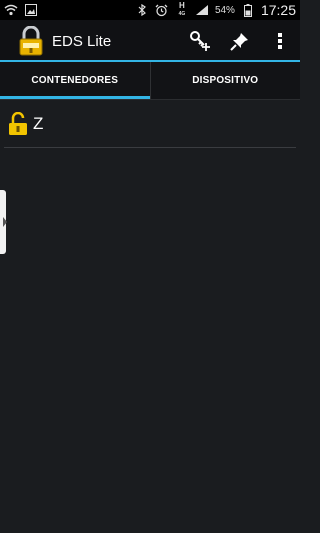 The image size is (320, 533). What do you see at coordinates (3, 222) in the screenshot?
I see `drawer-handle` at bounding box center [3, 222].